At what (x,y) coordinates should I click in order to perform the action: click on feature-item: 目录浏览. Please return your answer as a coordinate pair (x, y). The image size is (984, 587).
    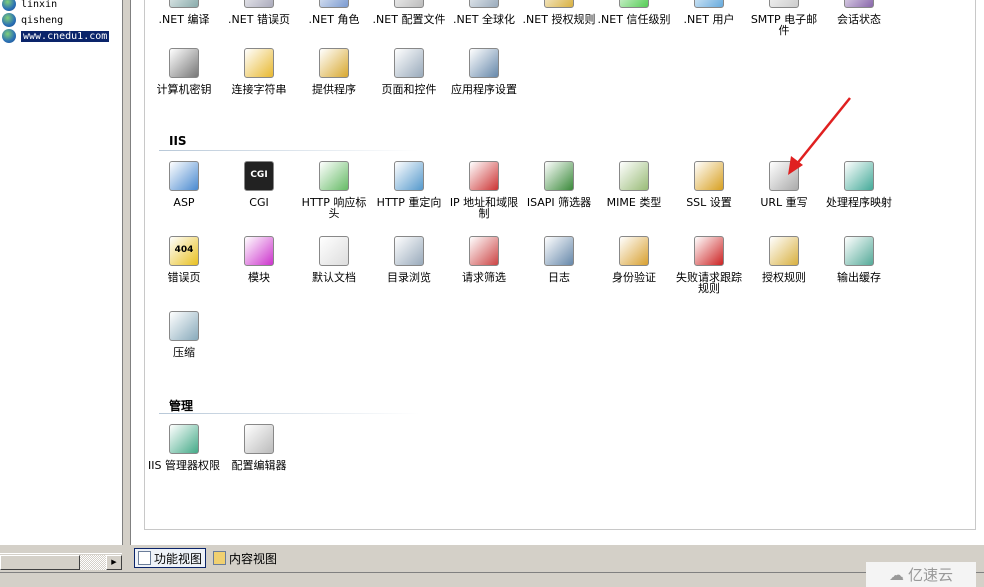
    Looking at the image, I should click on (409, 259).